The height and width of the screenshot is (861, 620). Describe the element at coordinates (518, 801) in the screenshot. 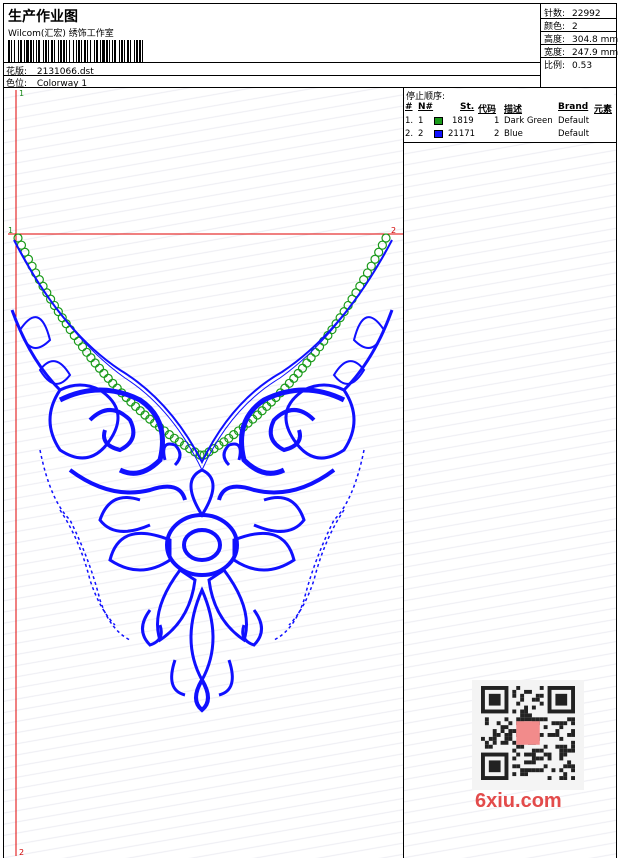

I see `watermark: 6xiu.com` at that location.